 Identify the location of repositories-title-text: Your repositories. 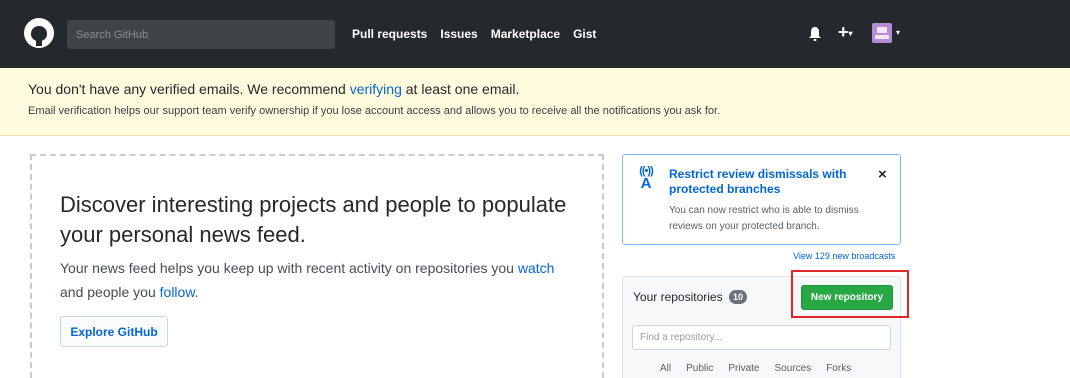
(678, 297).